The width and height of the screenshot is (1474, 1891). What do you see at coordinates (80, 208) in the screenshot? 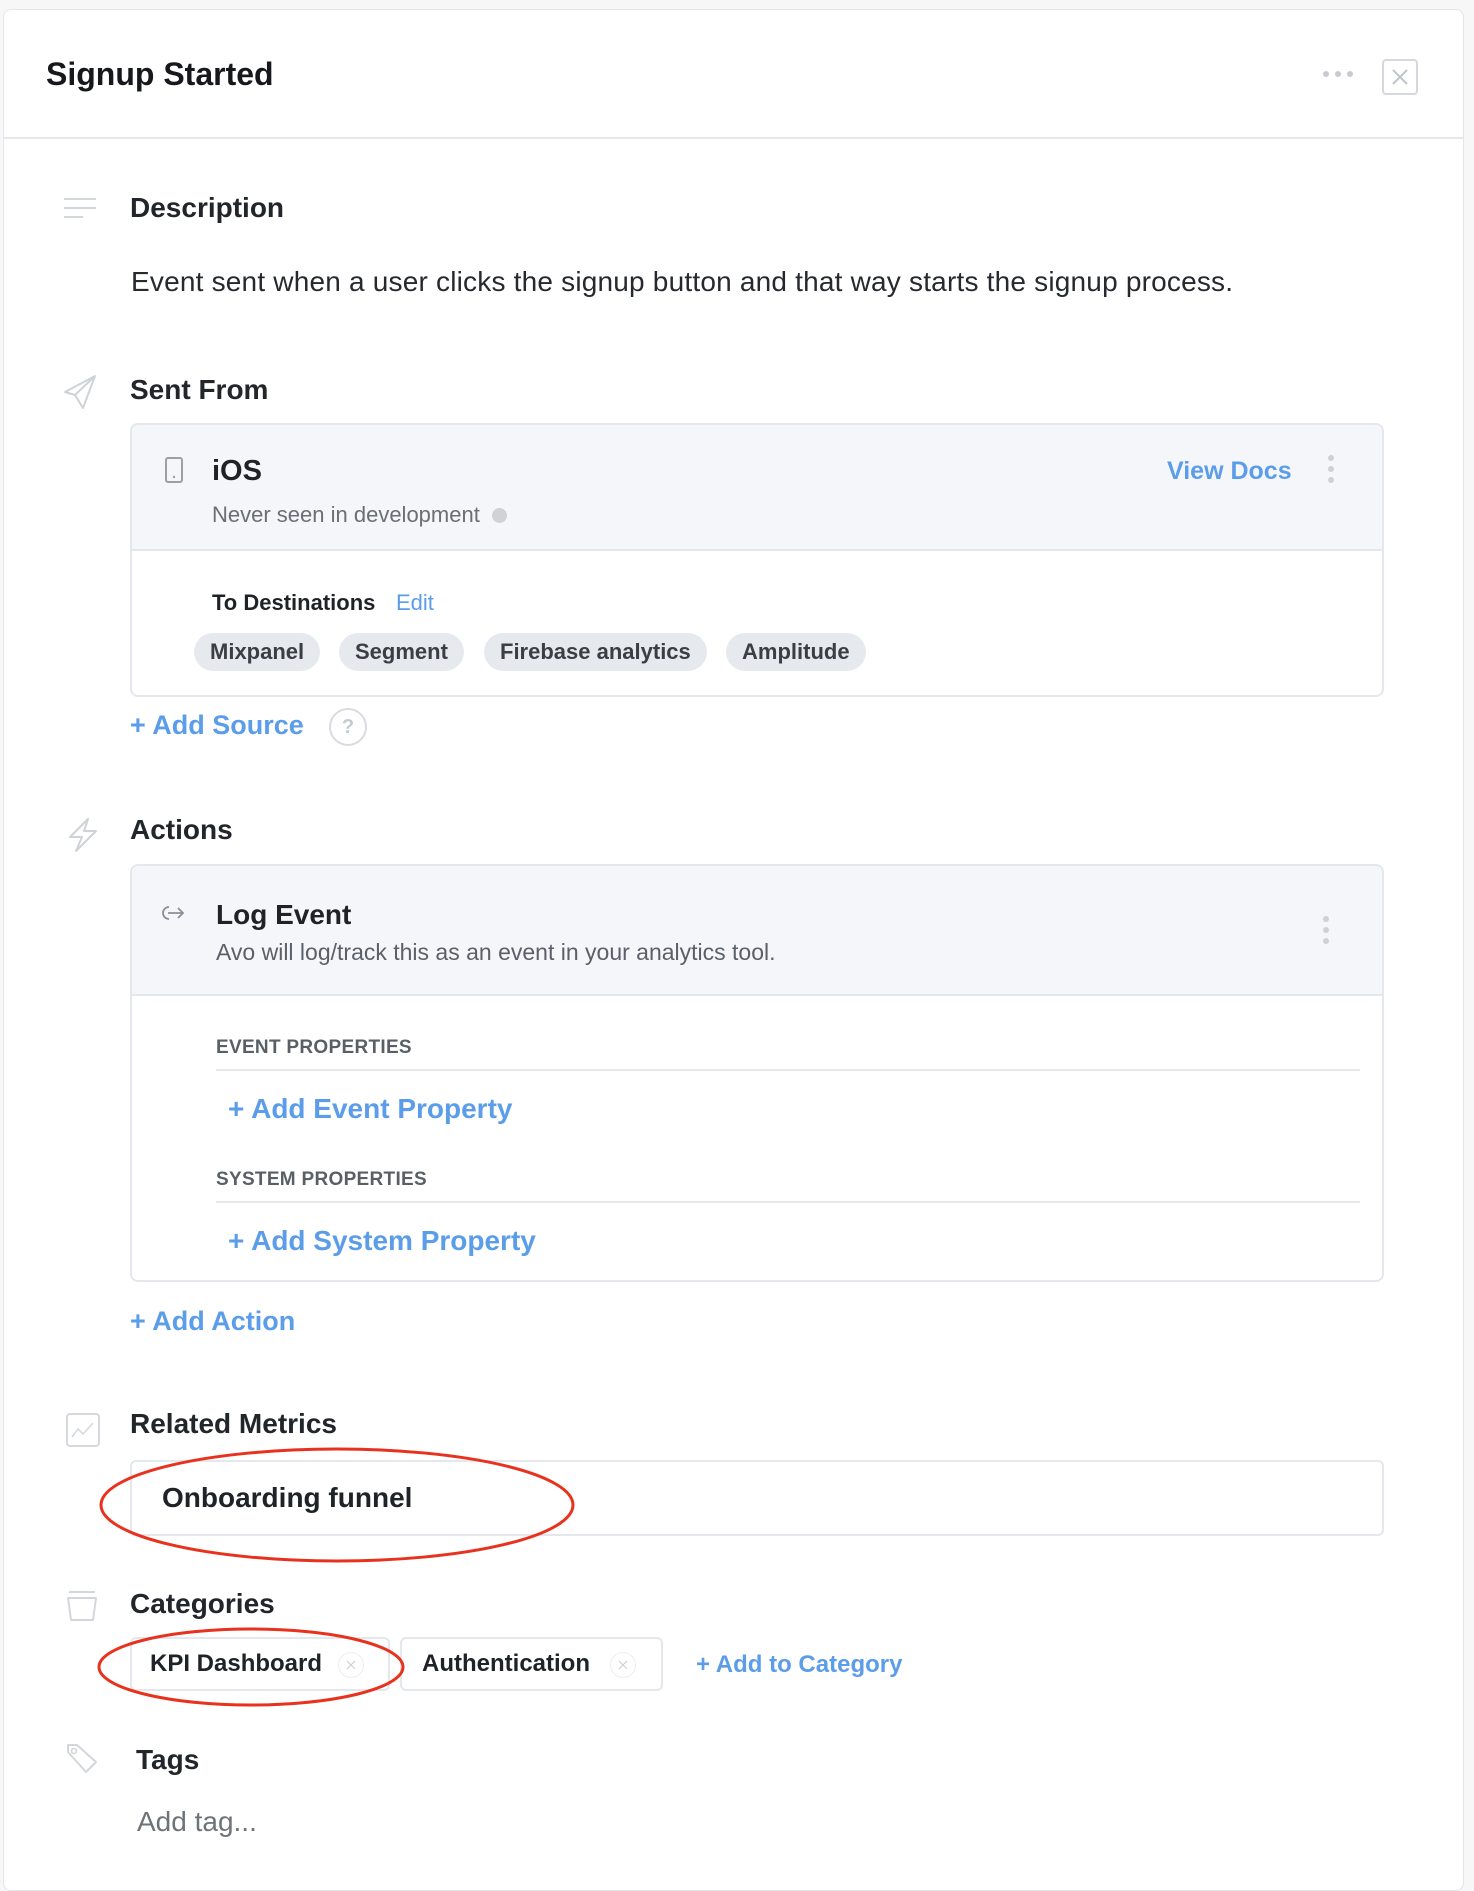
I see `text-lines-icon` at bounding box center [80, 208].